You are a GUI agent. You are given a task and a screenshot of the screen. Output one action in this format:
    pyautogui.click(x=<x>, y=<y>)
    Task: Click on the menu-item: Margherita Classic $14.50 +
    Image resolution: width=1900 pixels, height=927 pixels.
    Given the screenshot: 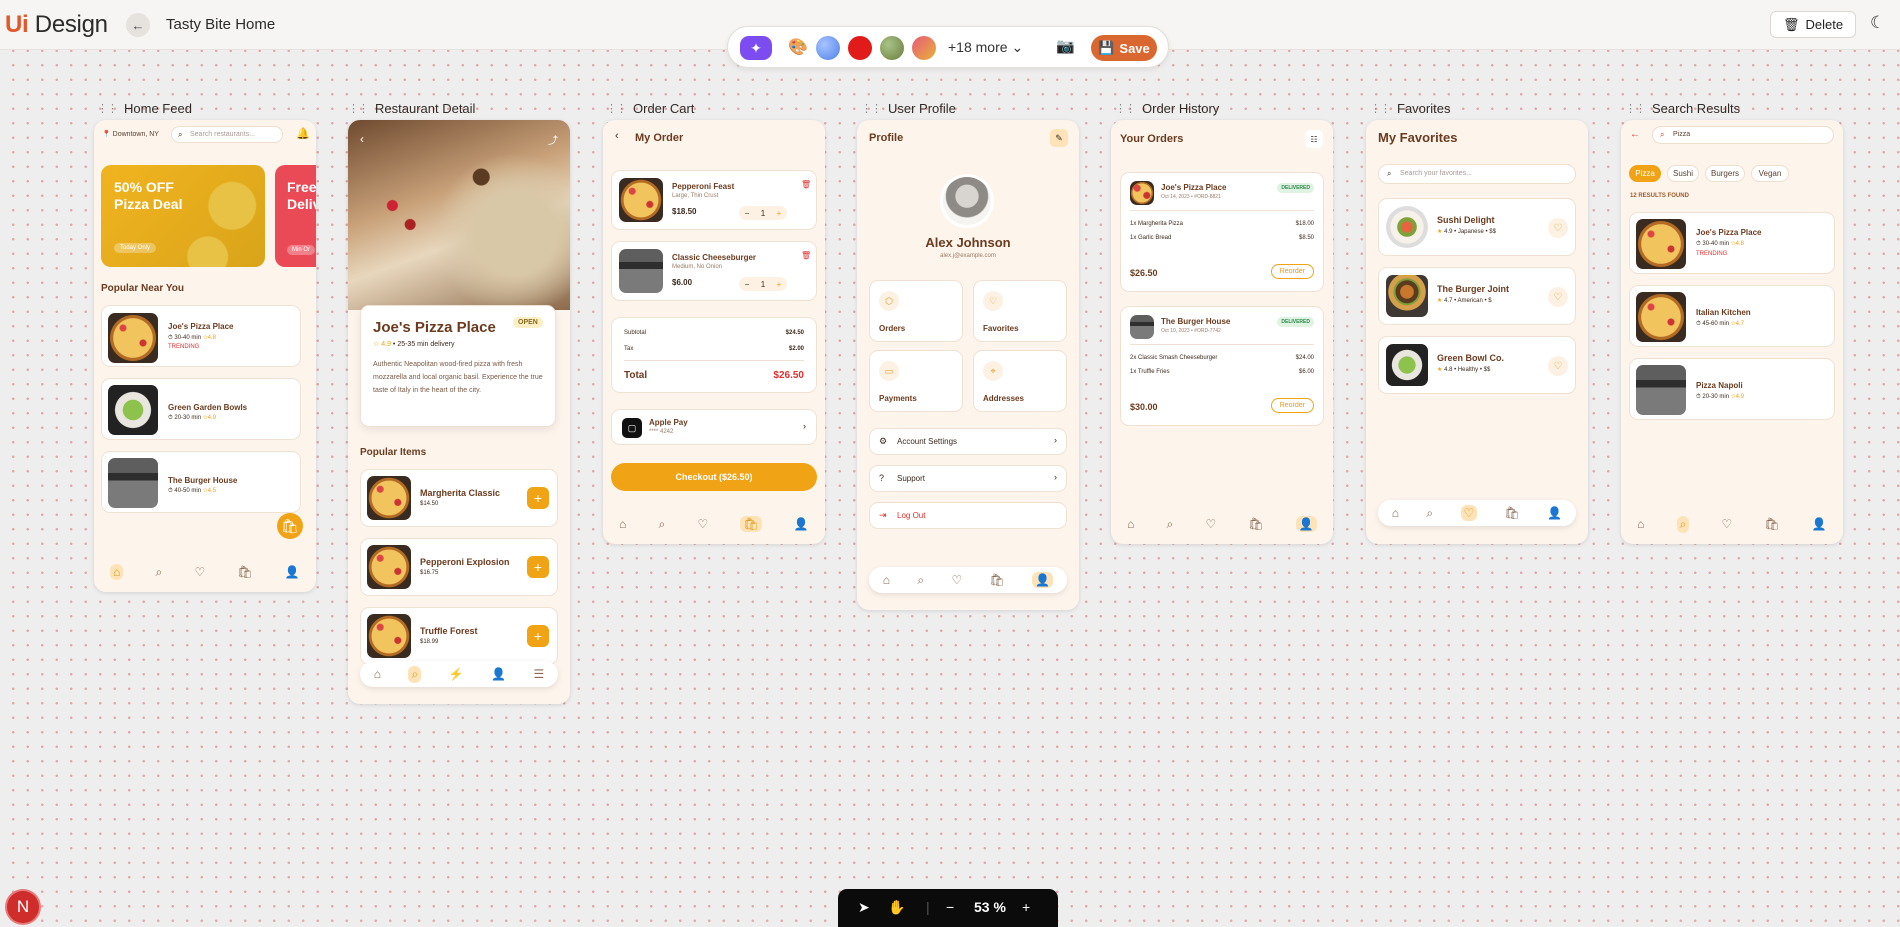 What is the action you would take?
    pyautogui.click(x=459, y=498)
    